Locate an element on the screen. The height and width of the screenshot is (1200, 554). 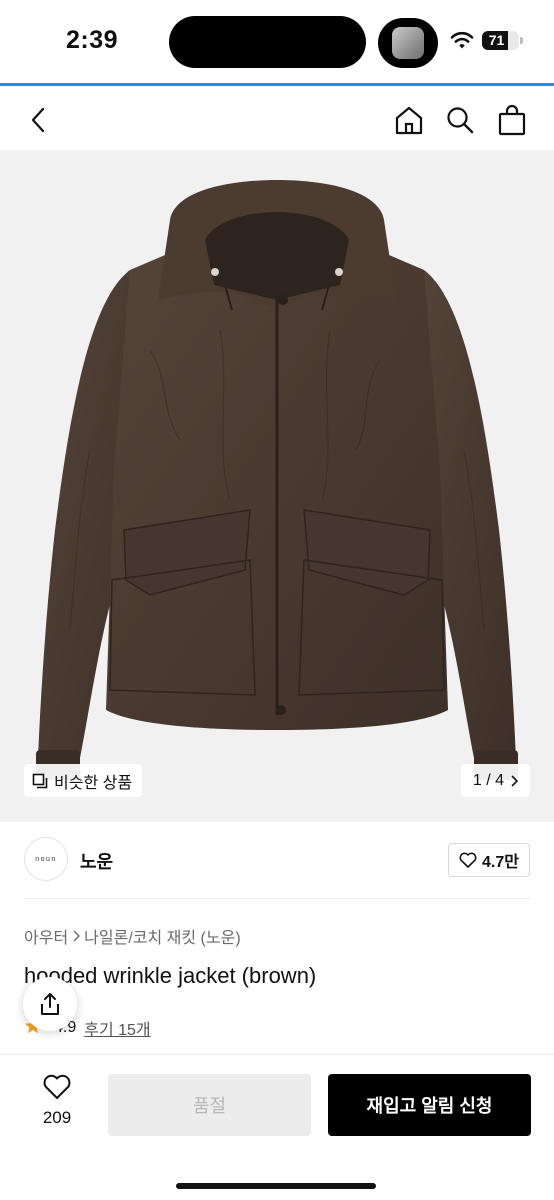
breadcrumb: 아우터 나일론/코치 재킷 (노운) is located at coordinates (132, 936).